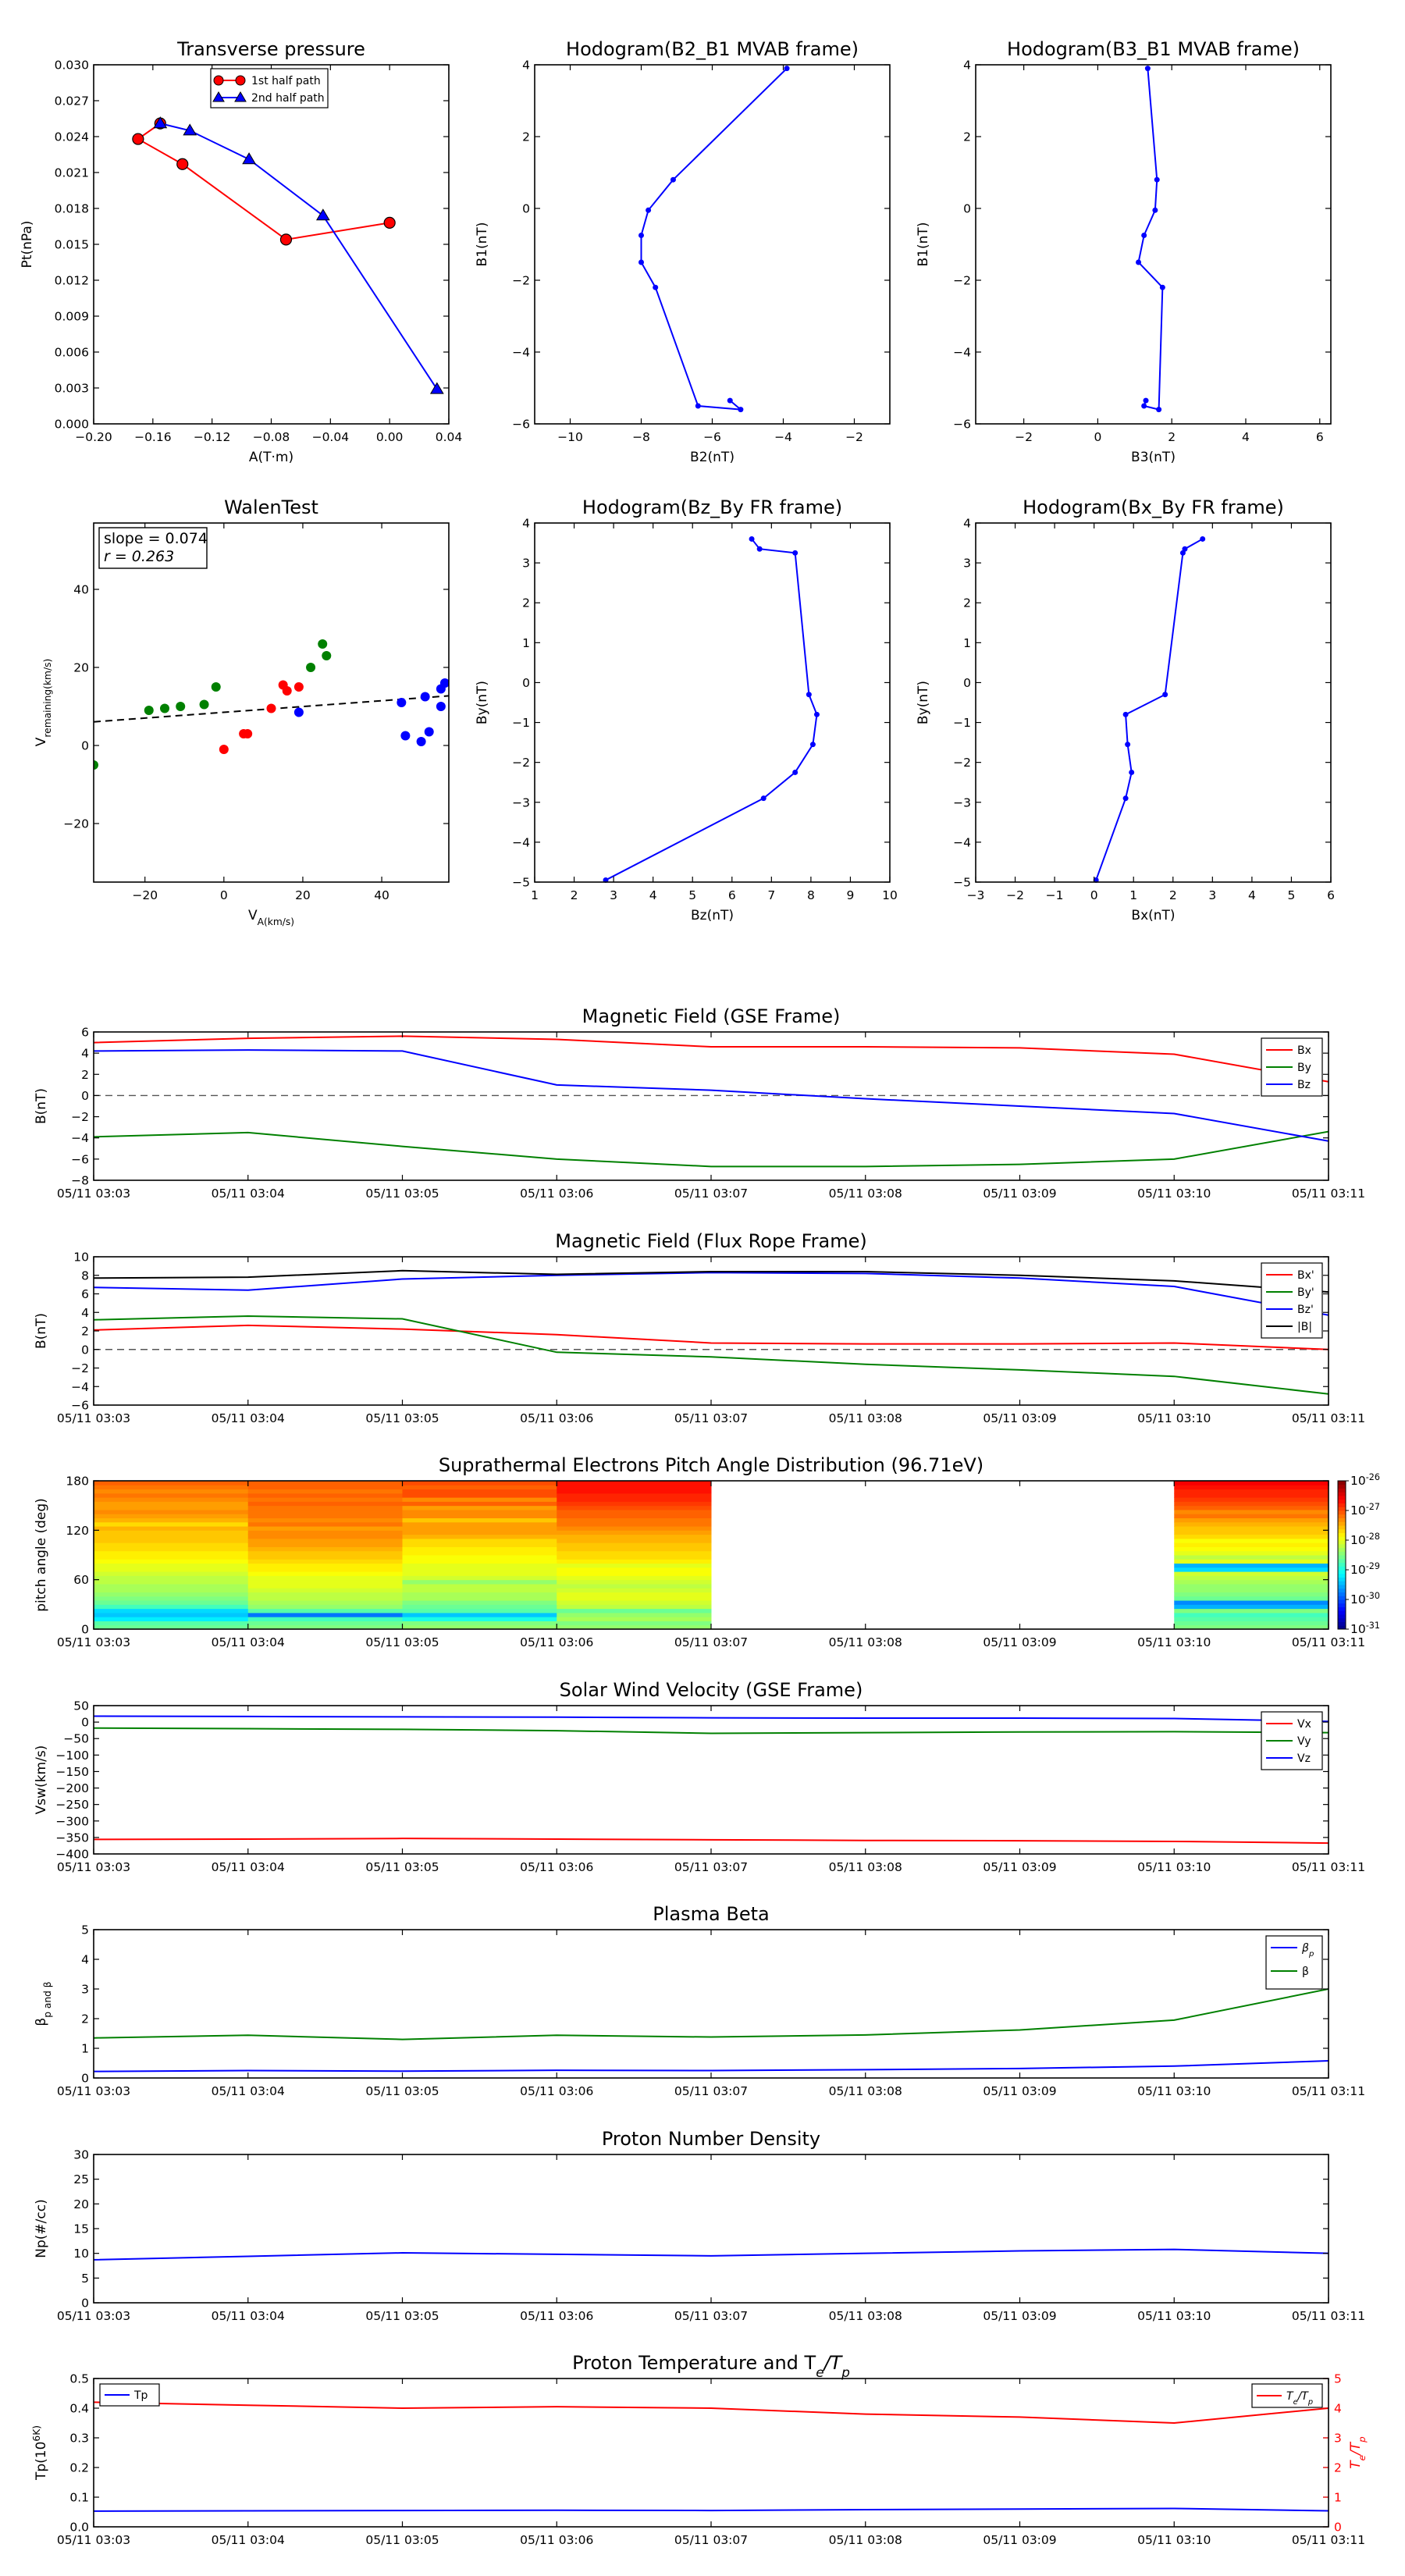 The image size is (1405, 2576). I want to click on x-tick-label: 05/11 03:06, so click(556, 2540).